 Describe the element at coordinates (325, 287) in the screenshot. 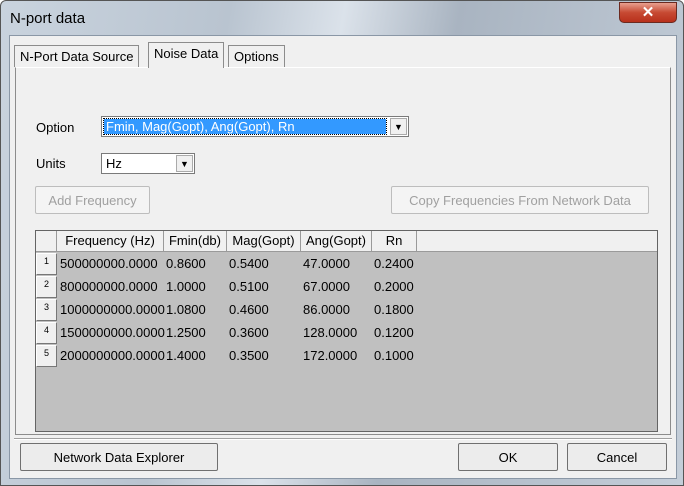

I see `table-cell: 67.0000` at that location.